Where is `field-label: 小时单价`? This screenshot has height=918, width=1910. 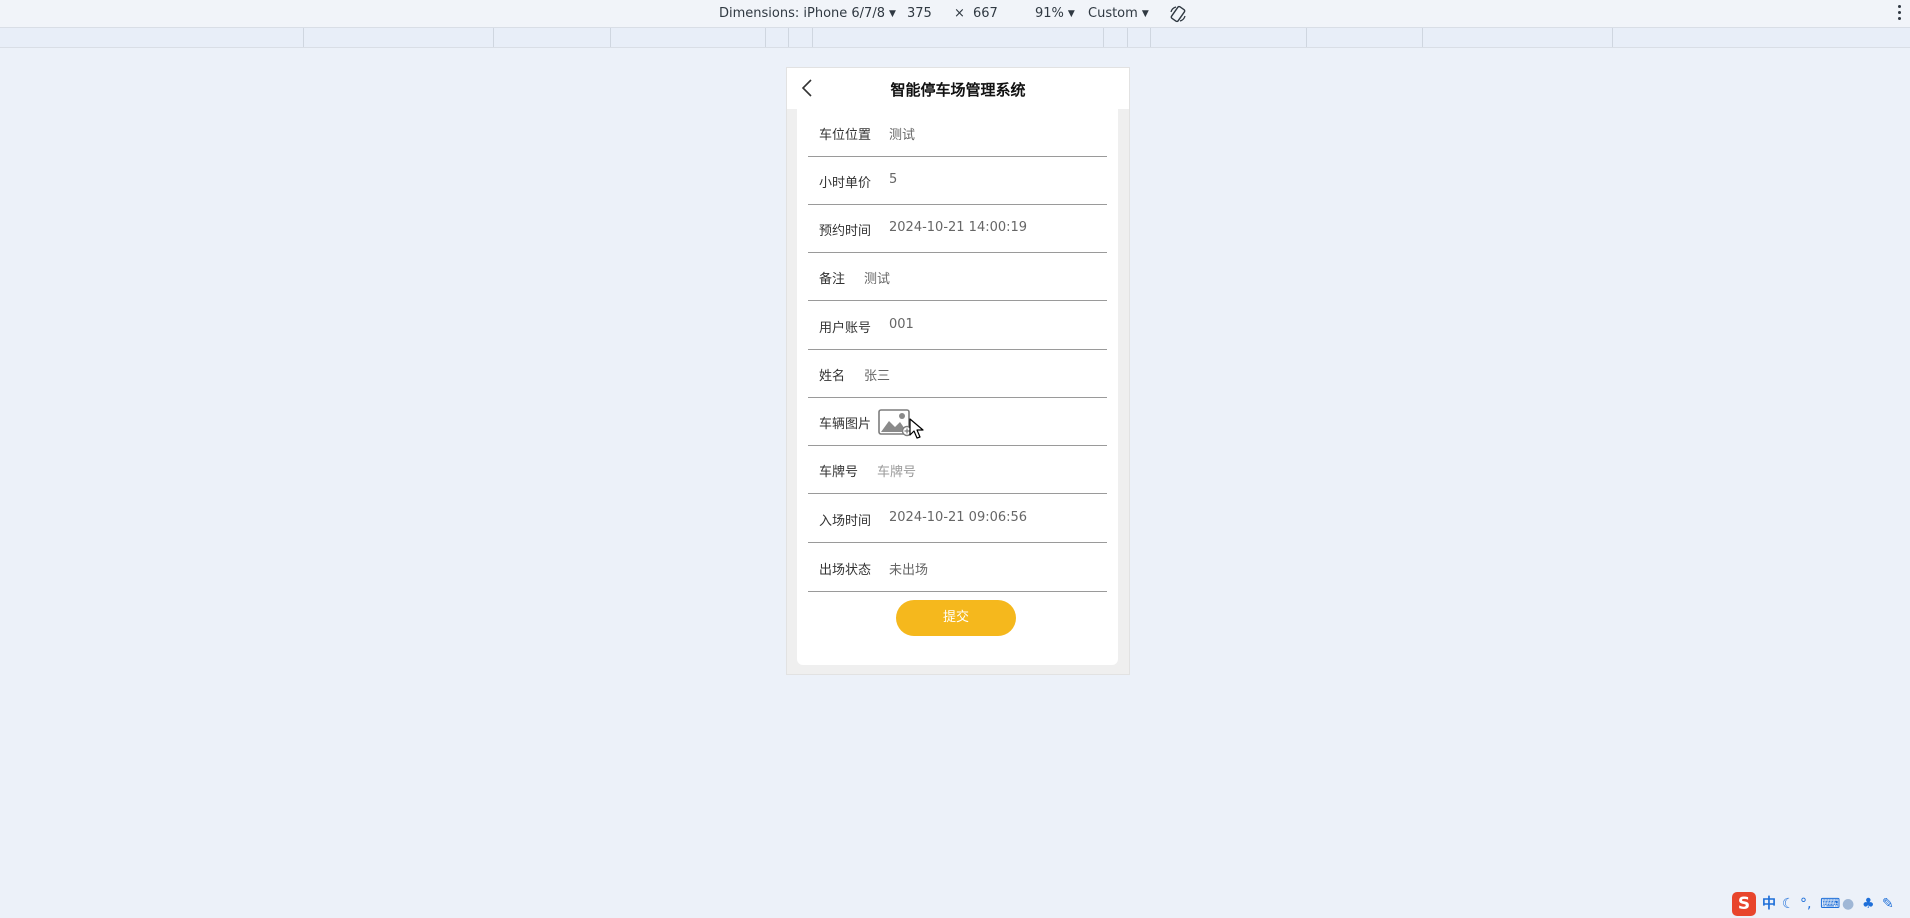
field-label: 小时单价 is located at coordinates (845, 183).